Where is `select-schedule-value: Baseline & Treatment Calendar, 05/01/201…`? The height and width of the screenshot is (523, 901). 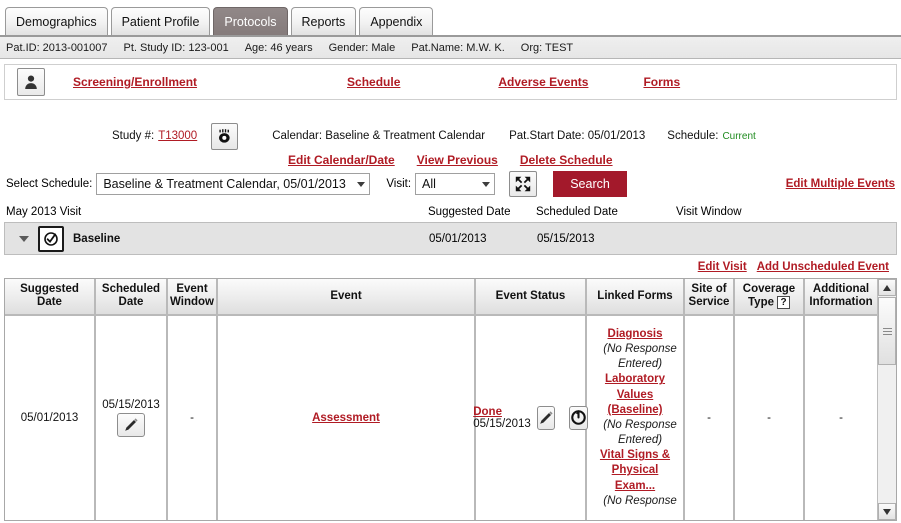
select-schedule-value: Baseline & Treatment Calendar, 05/01/201… is located at coordinates (224, 184).